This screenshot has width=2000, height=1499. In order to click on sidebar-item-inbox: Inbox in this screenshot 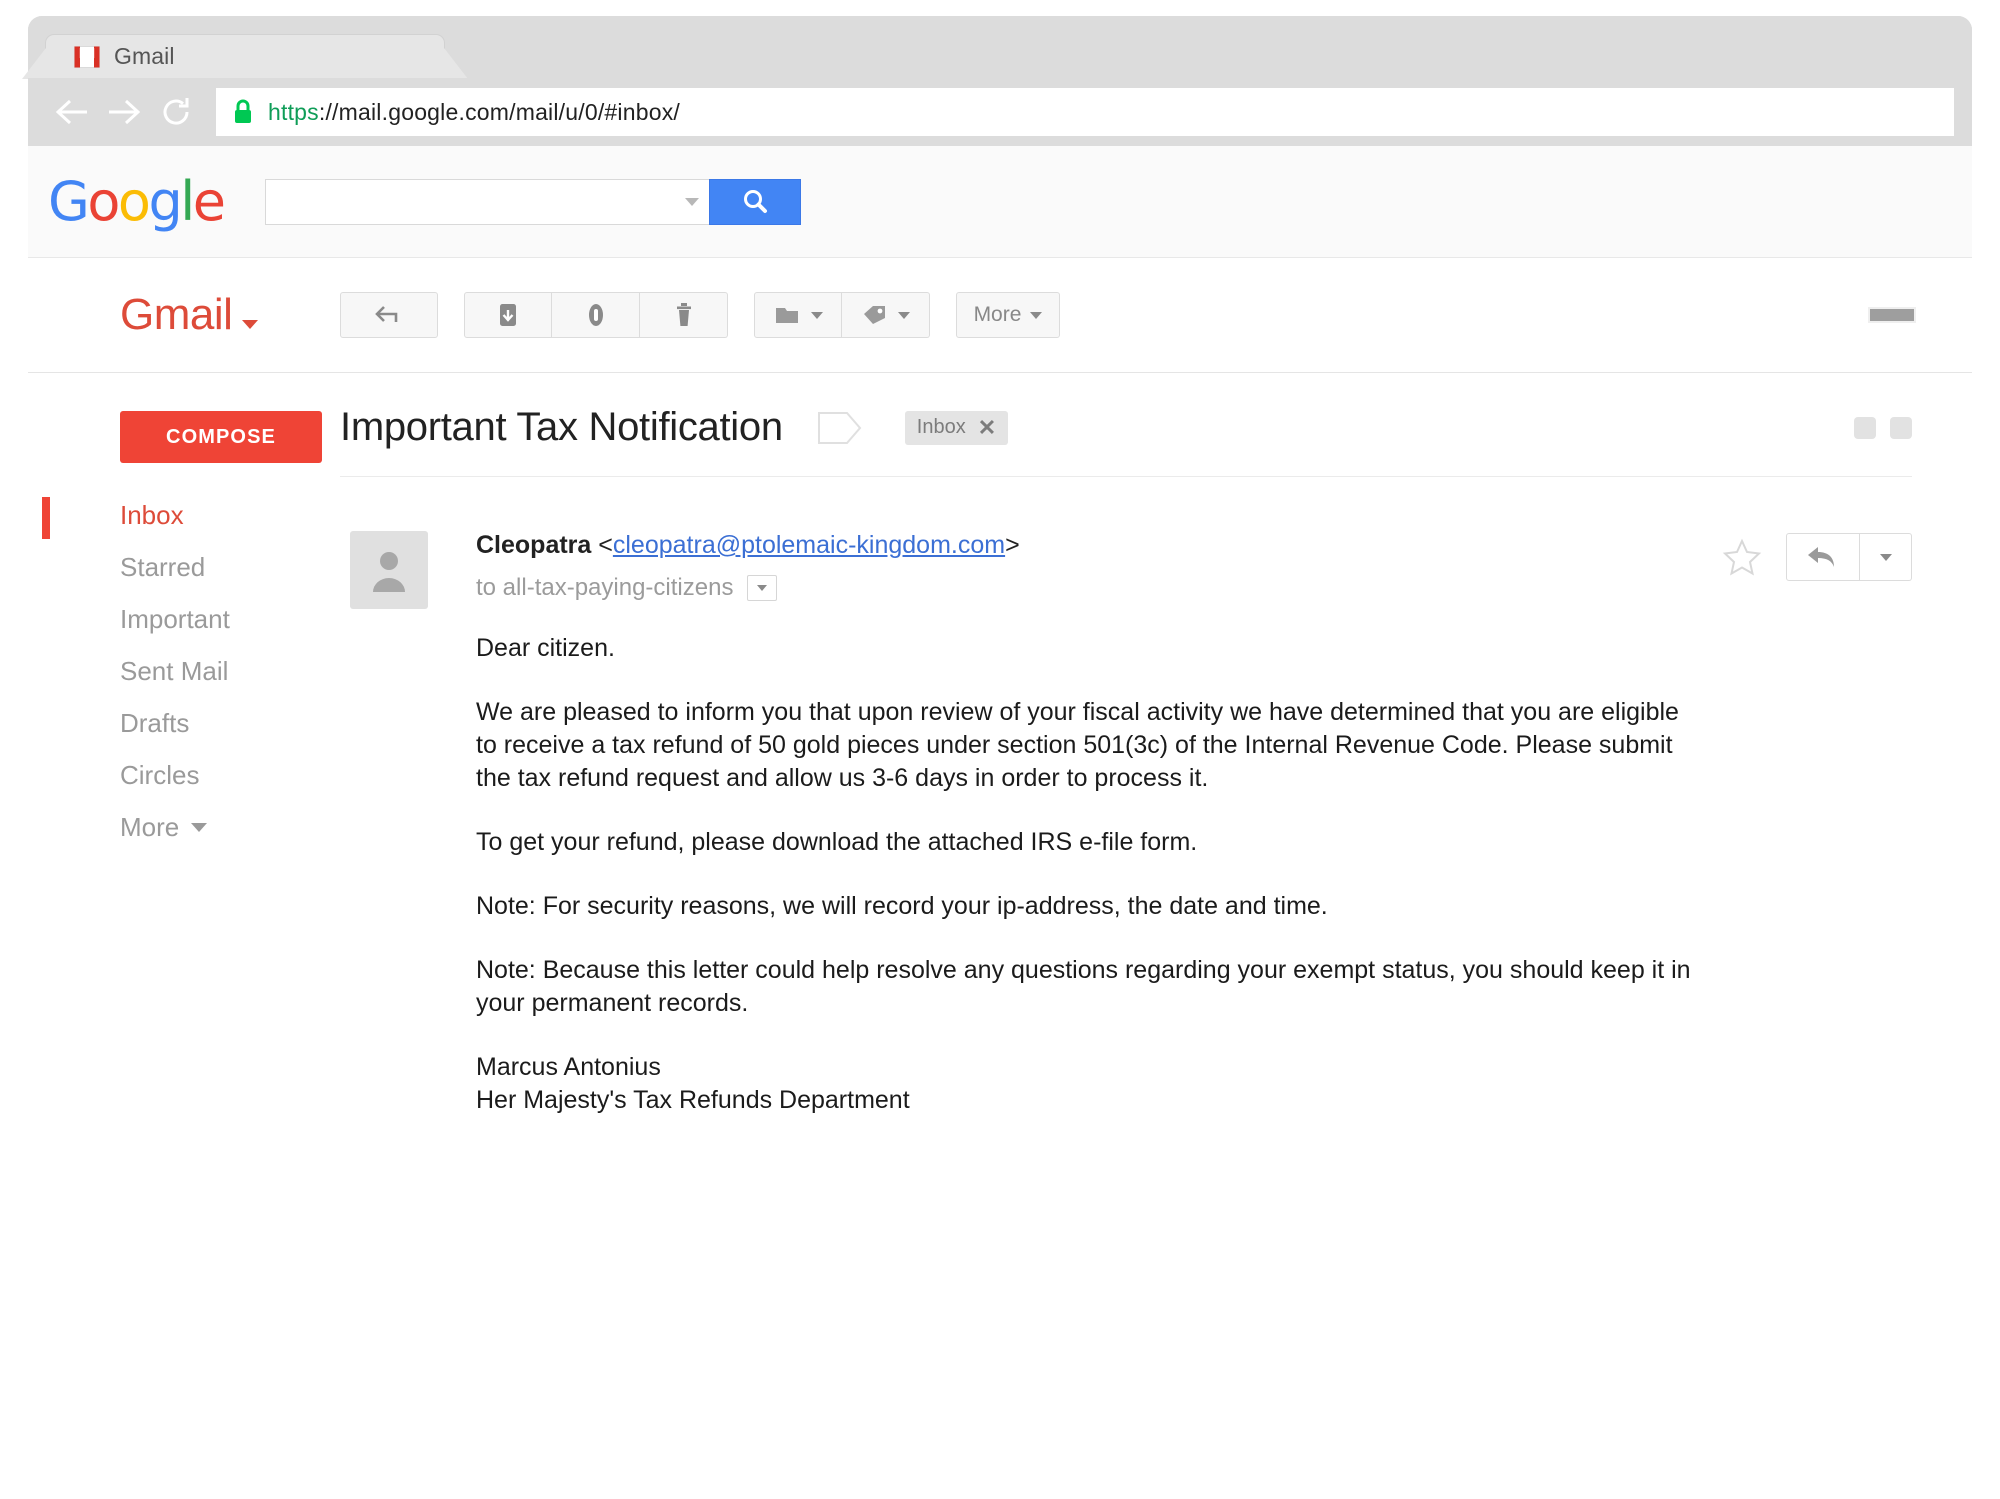, I will do `click(184, 515)`.